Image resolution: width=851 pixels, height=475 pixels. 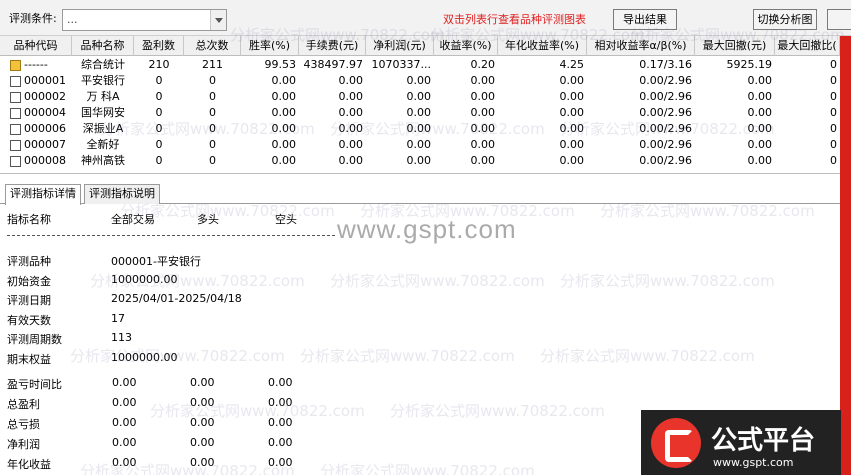 I want to click on logo-url: www.gspt.com, so click(x=753, y=462).